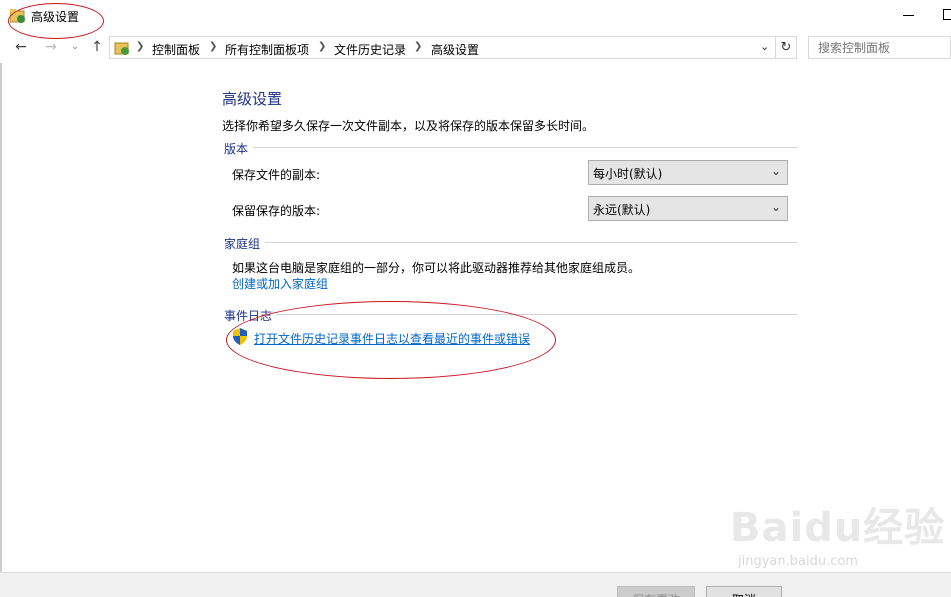 This screenshot has height=597, width=951. Describe the element at coordinates (869, 47) in the screenshot. I see `search-input` at that location.